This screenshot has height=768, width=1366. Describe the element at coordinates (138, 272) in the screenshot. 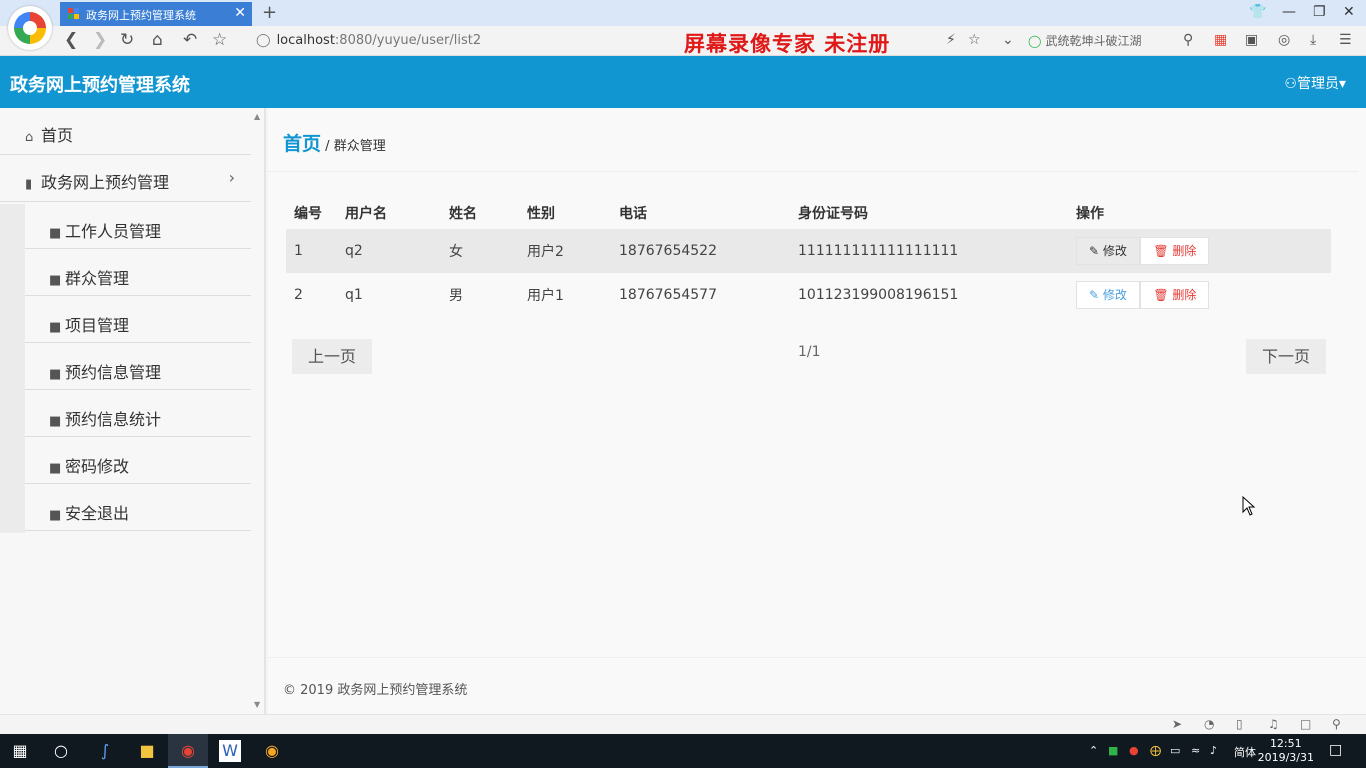

I see `sidebar-item-citizens: ■ 群众管理` at that location.